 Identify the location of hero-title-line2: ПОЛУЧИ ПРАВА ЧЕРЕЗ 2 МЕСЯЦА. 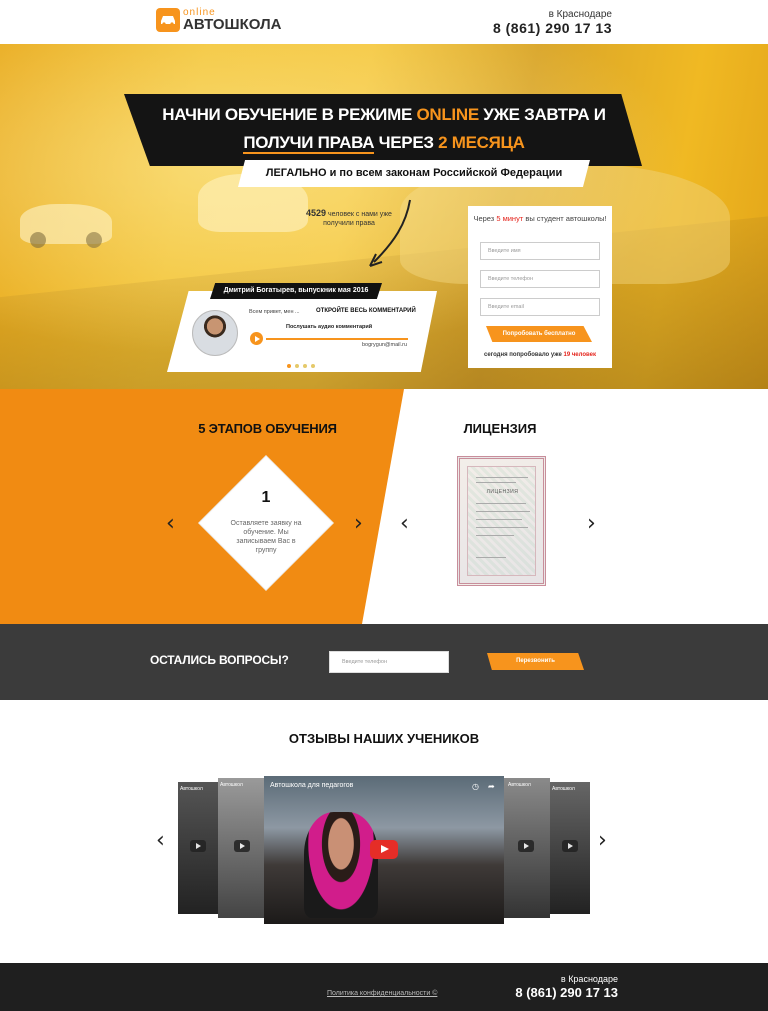
(384, 143).